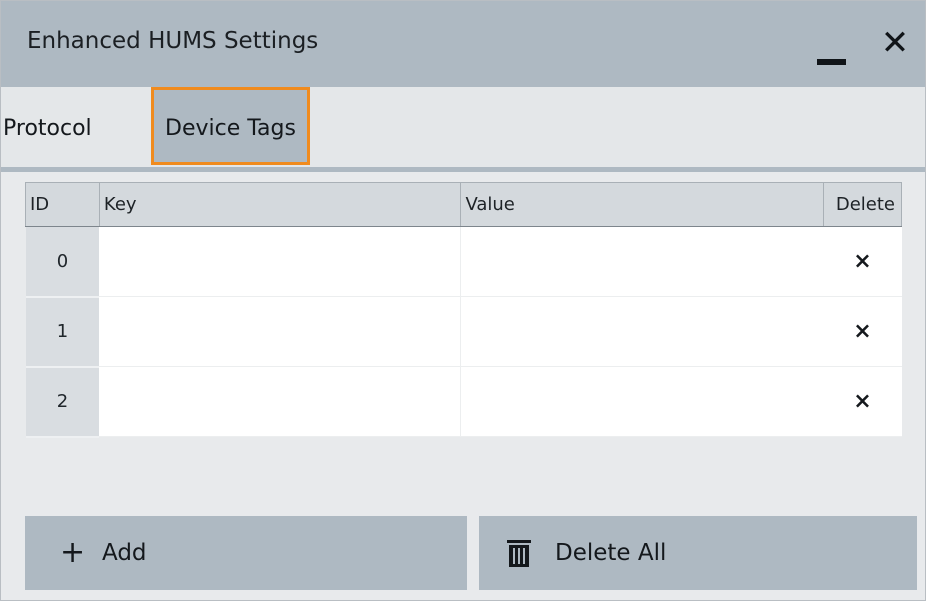  I want to click on table-row: 2 ×, so click(463, 402).